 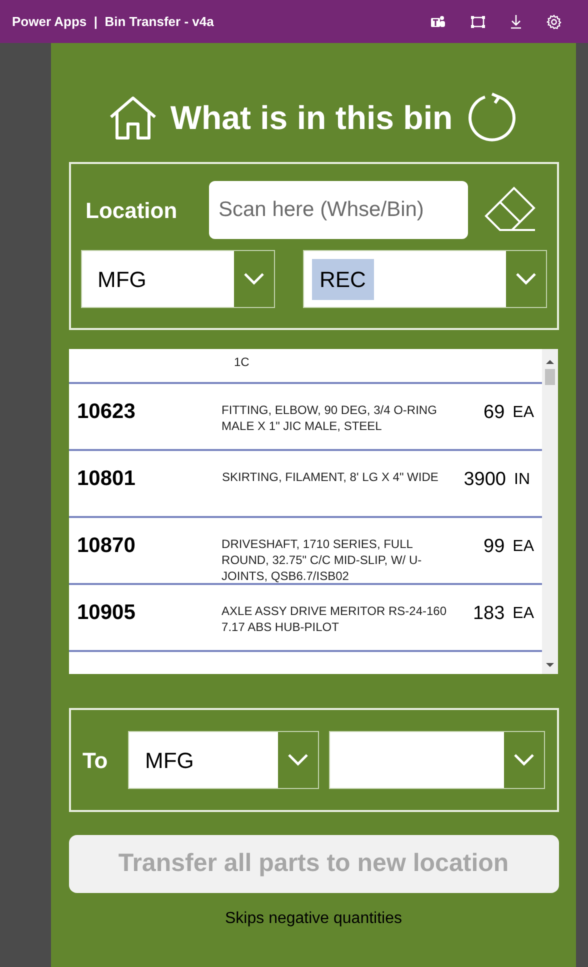 What do you see at coordinates (133, 118) in the screenshot?
I see `home-icon` at bounding box center [133, 118].